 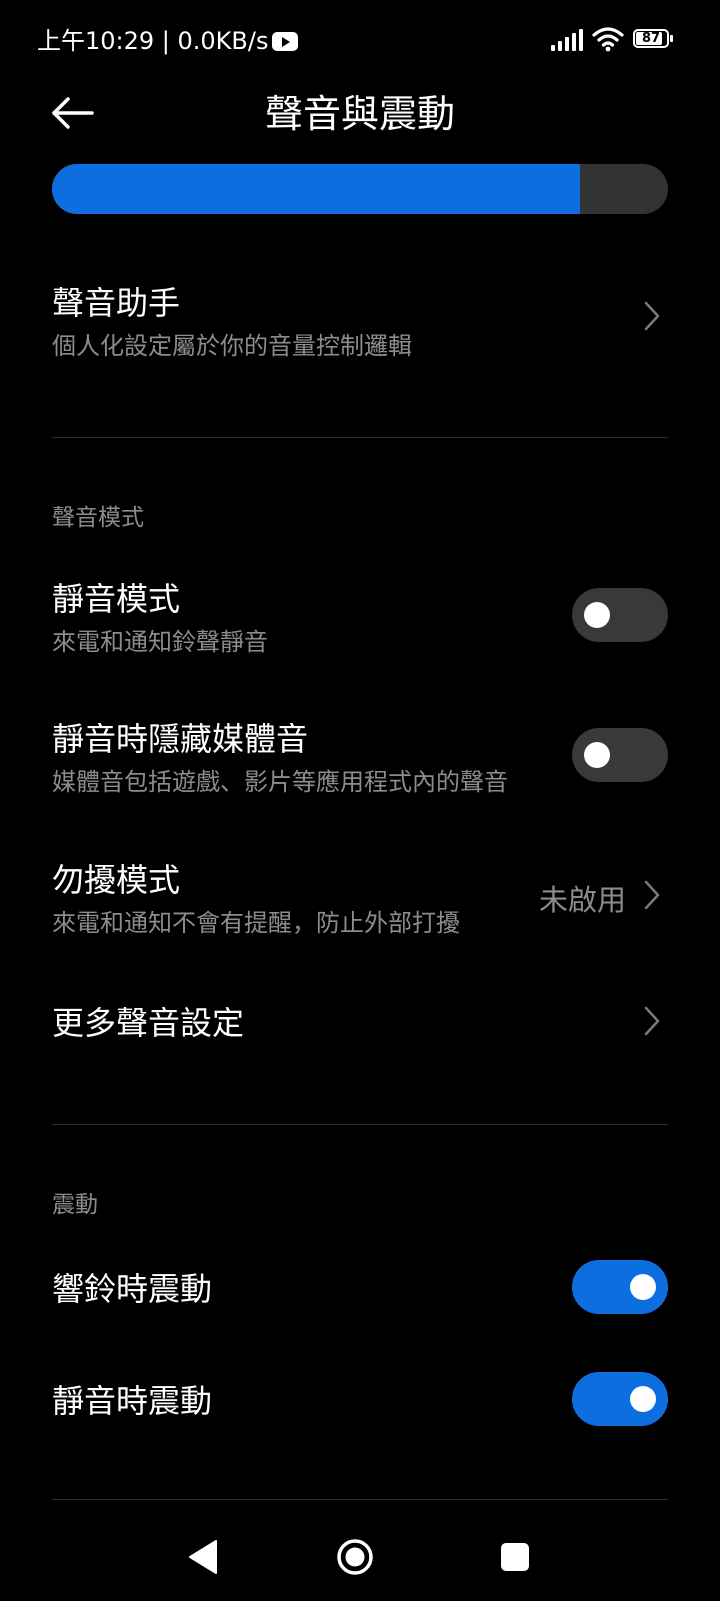 I want to click on volume-slider, so click(x=360, y=189).